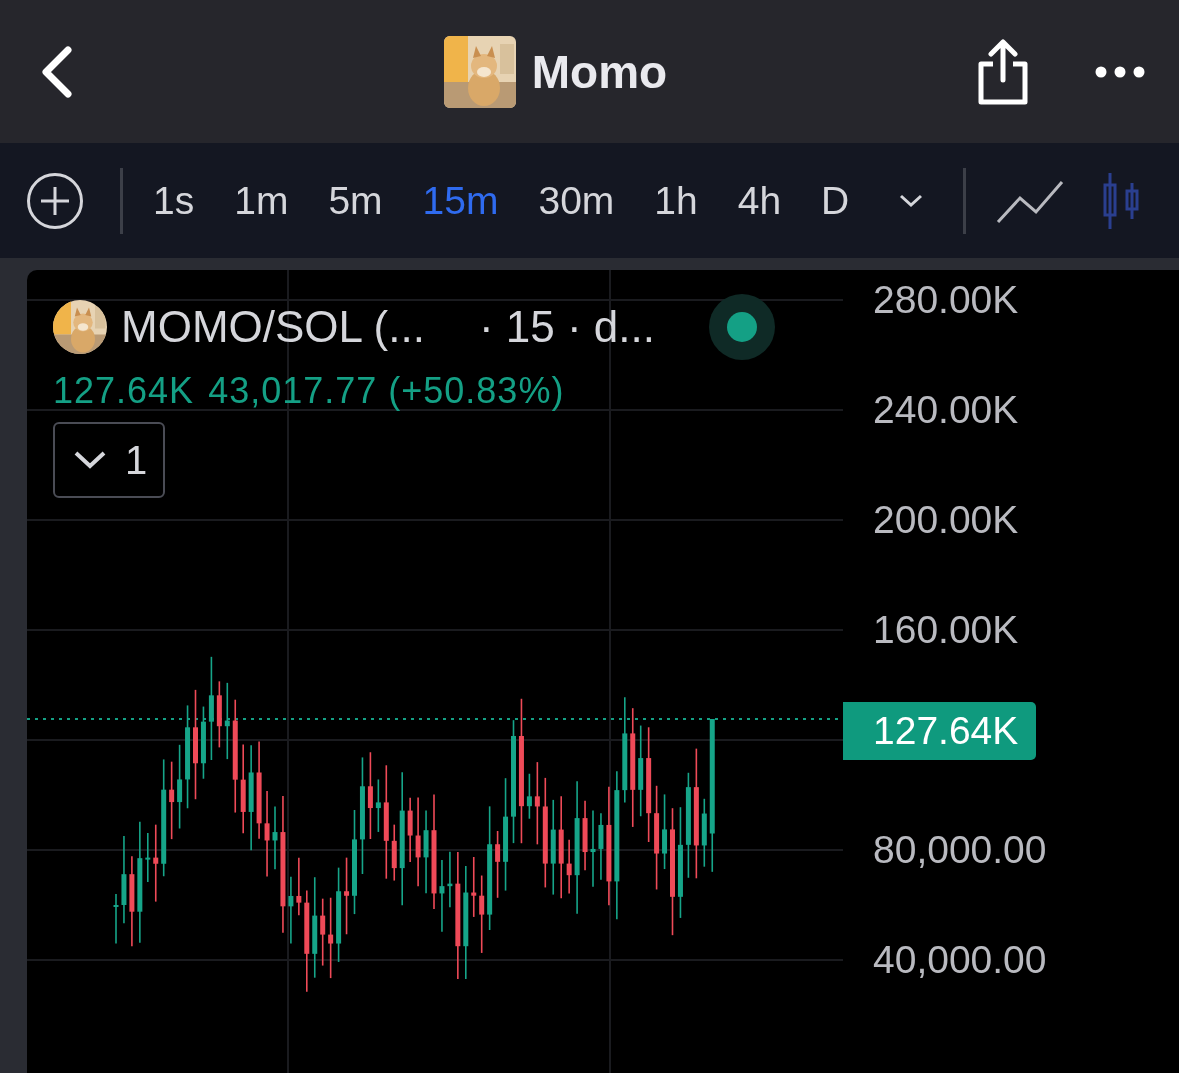 The width and height of the screenshot is (1179, 1073). What do you see at coordinates (835, 200) in the screenshot?
I see `interval-tab: D` at bounding box center [835, 200].